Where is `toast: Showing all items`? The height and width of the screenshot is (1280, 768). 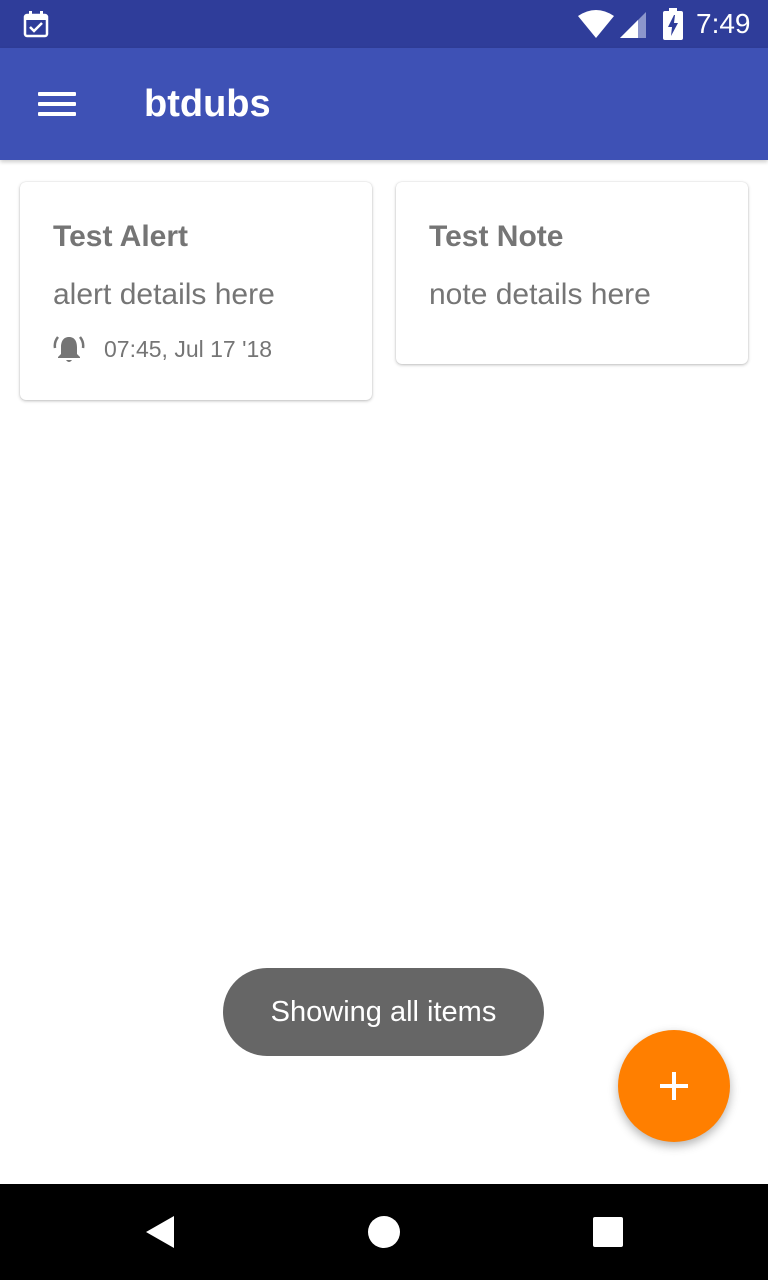 toast: Showing all items is located at coordinates (383, 1012).